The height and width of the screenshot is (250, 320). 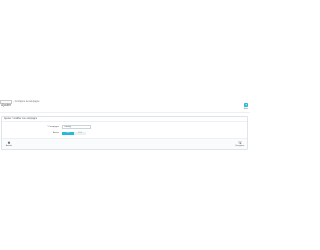 What do you see at coordinates (6, 105) in the screenshot?
I see `page-title: Ajouter` at bounding box center [6, 105].